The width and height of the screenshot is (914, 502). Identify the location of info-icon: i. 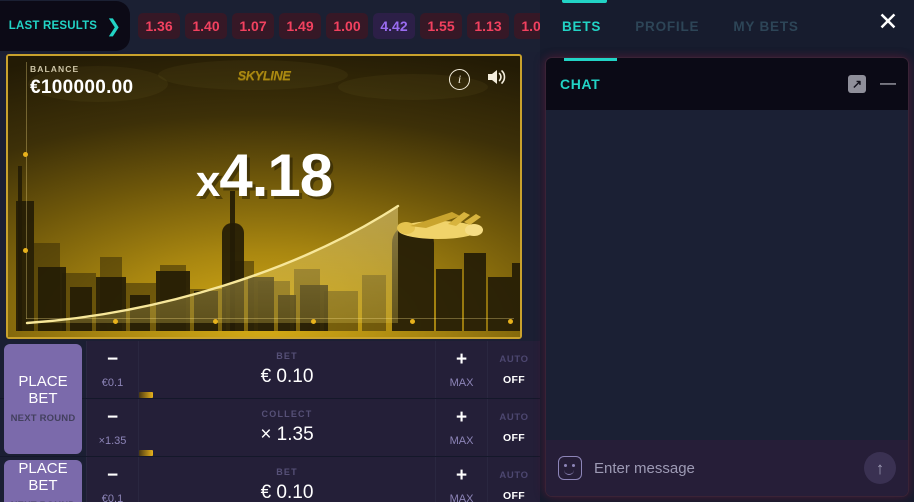
(459, 79).